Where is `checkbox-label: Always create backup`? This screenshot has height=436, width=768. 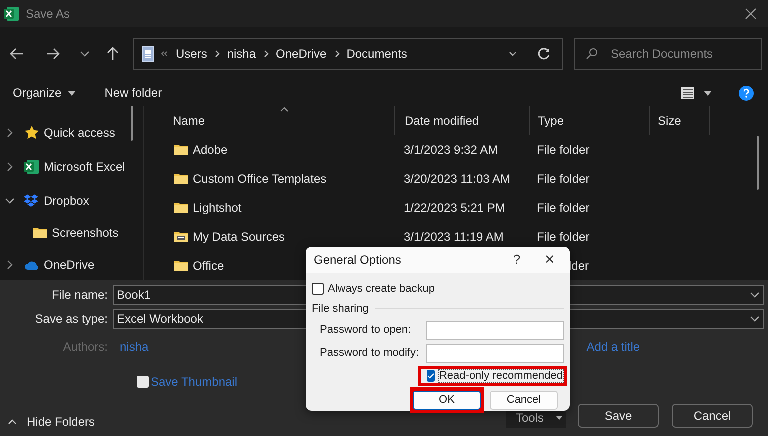
checkbox-label: Always create backup is located at coordinates (381, 289).